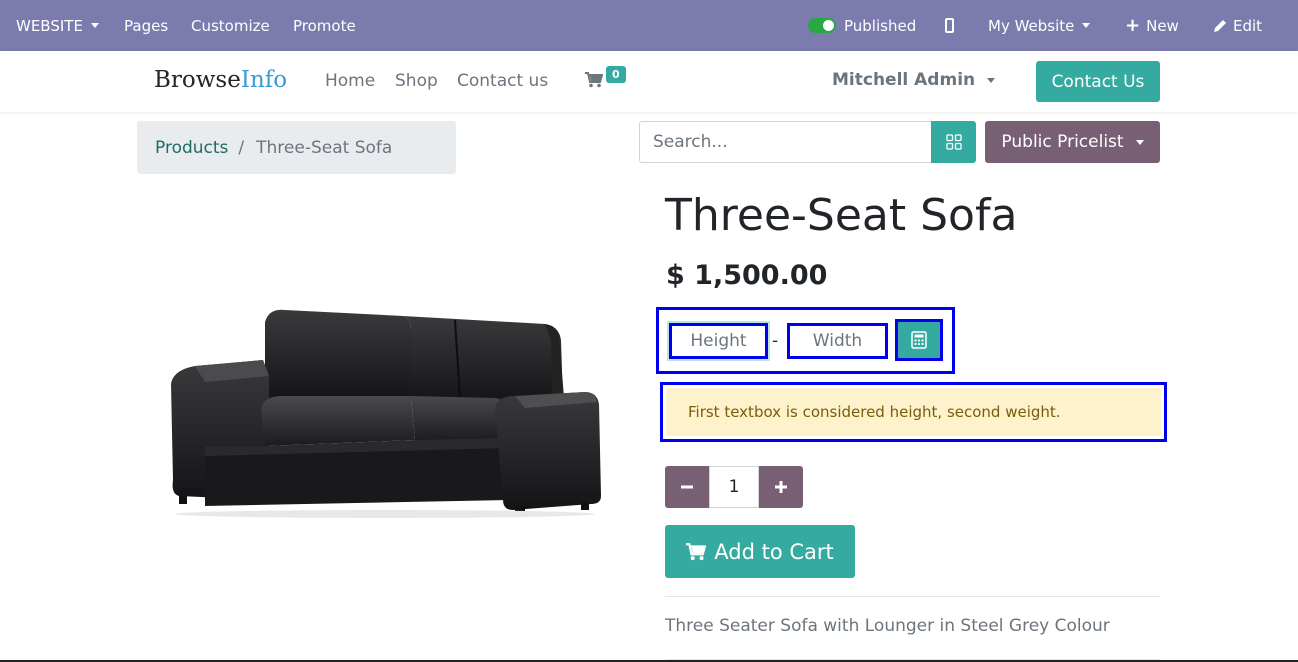  I want to click on contact-us-button: Contact Us, so click(1098, 81).